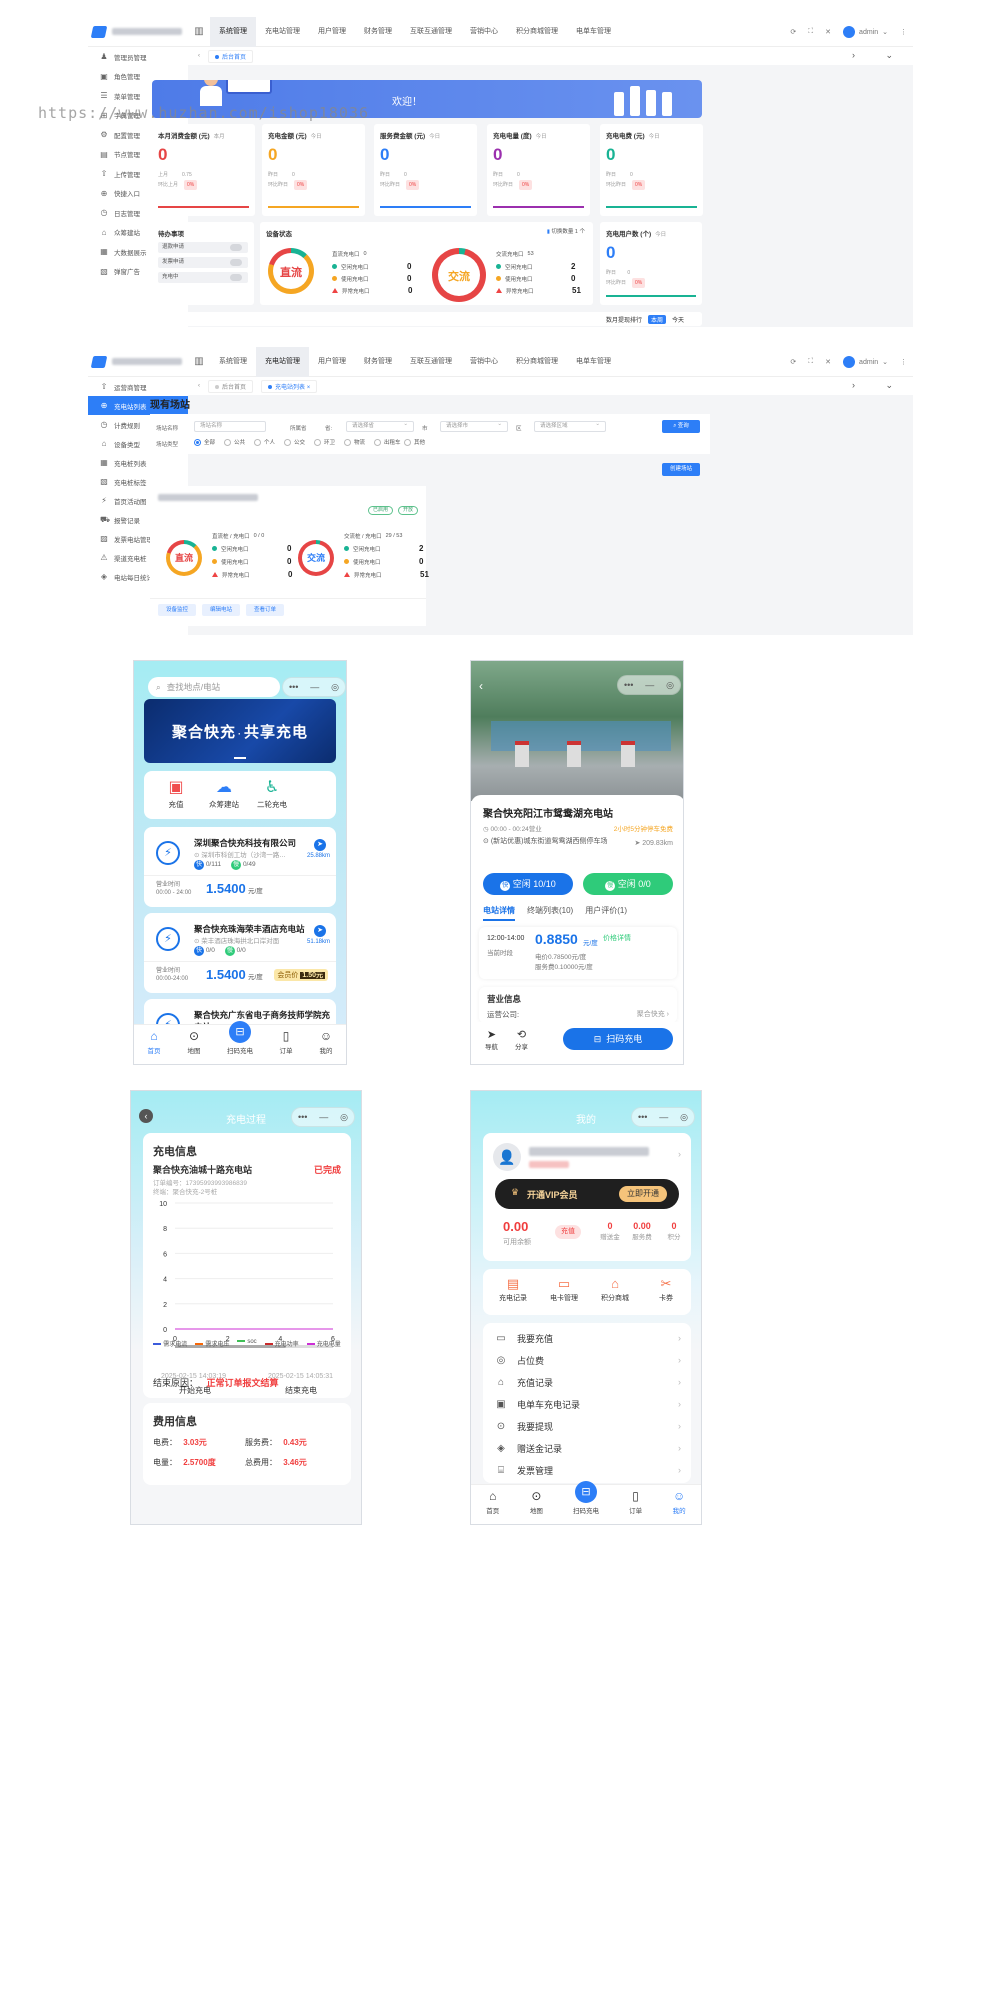 Image resolution: width=1000 pixels, height=2000 pixels. I want to click on station-action-button-2: 查看订单, so click(265, 610).